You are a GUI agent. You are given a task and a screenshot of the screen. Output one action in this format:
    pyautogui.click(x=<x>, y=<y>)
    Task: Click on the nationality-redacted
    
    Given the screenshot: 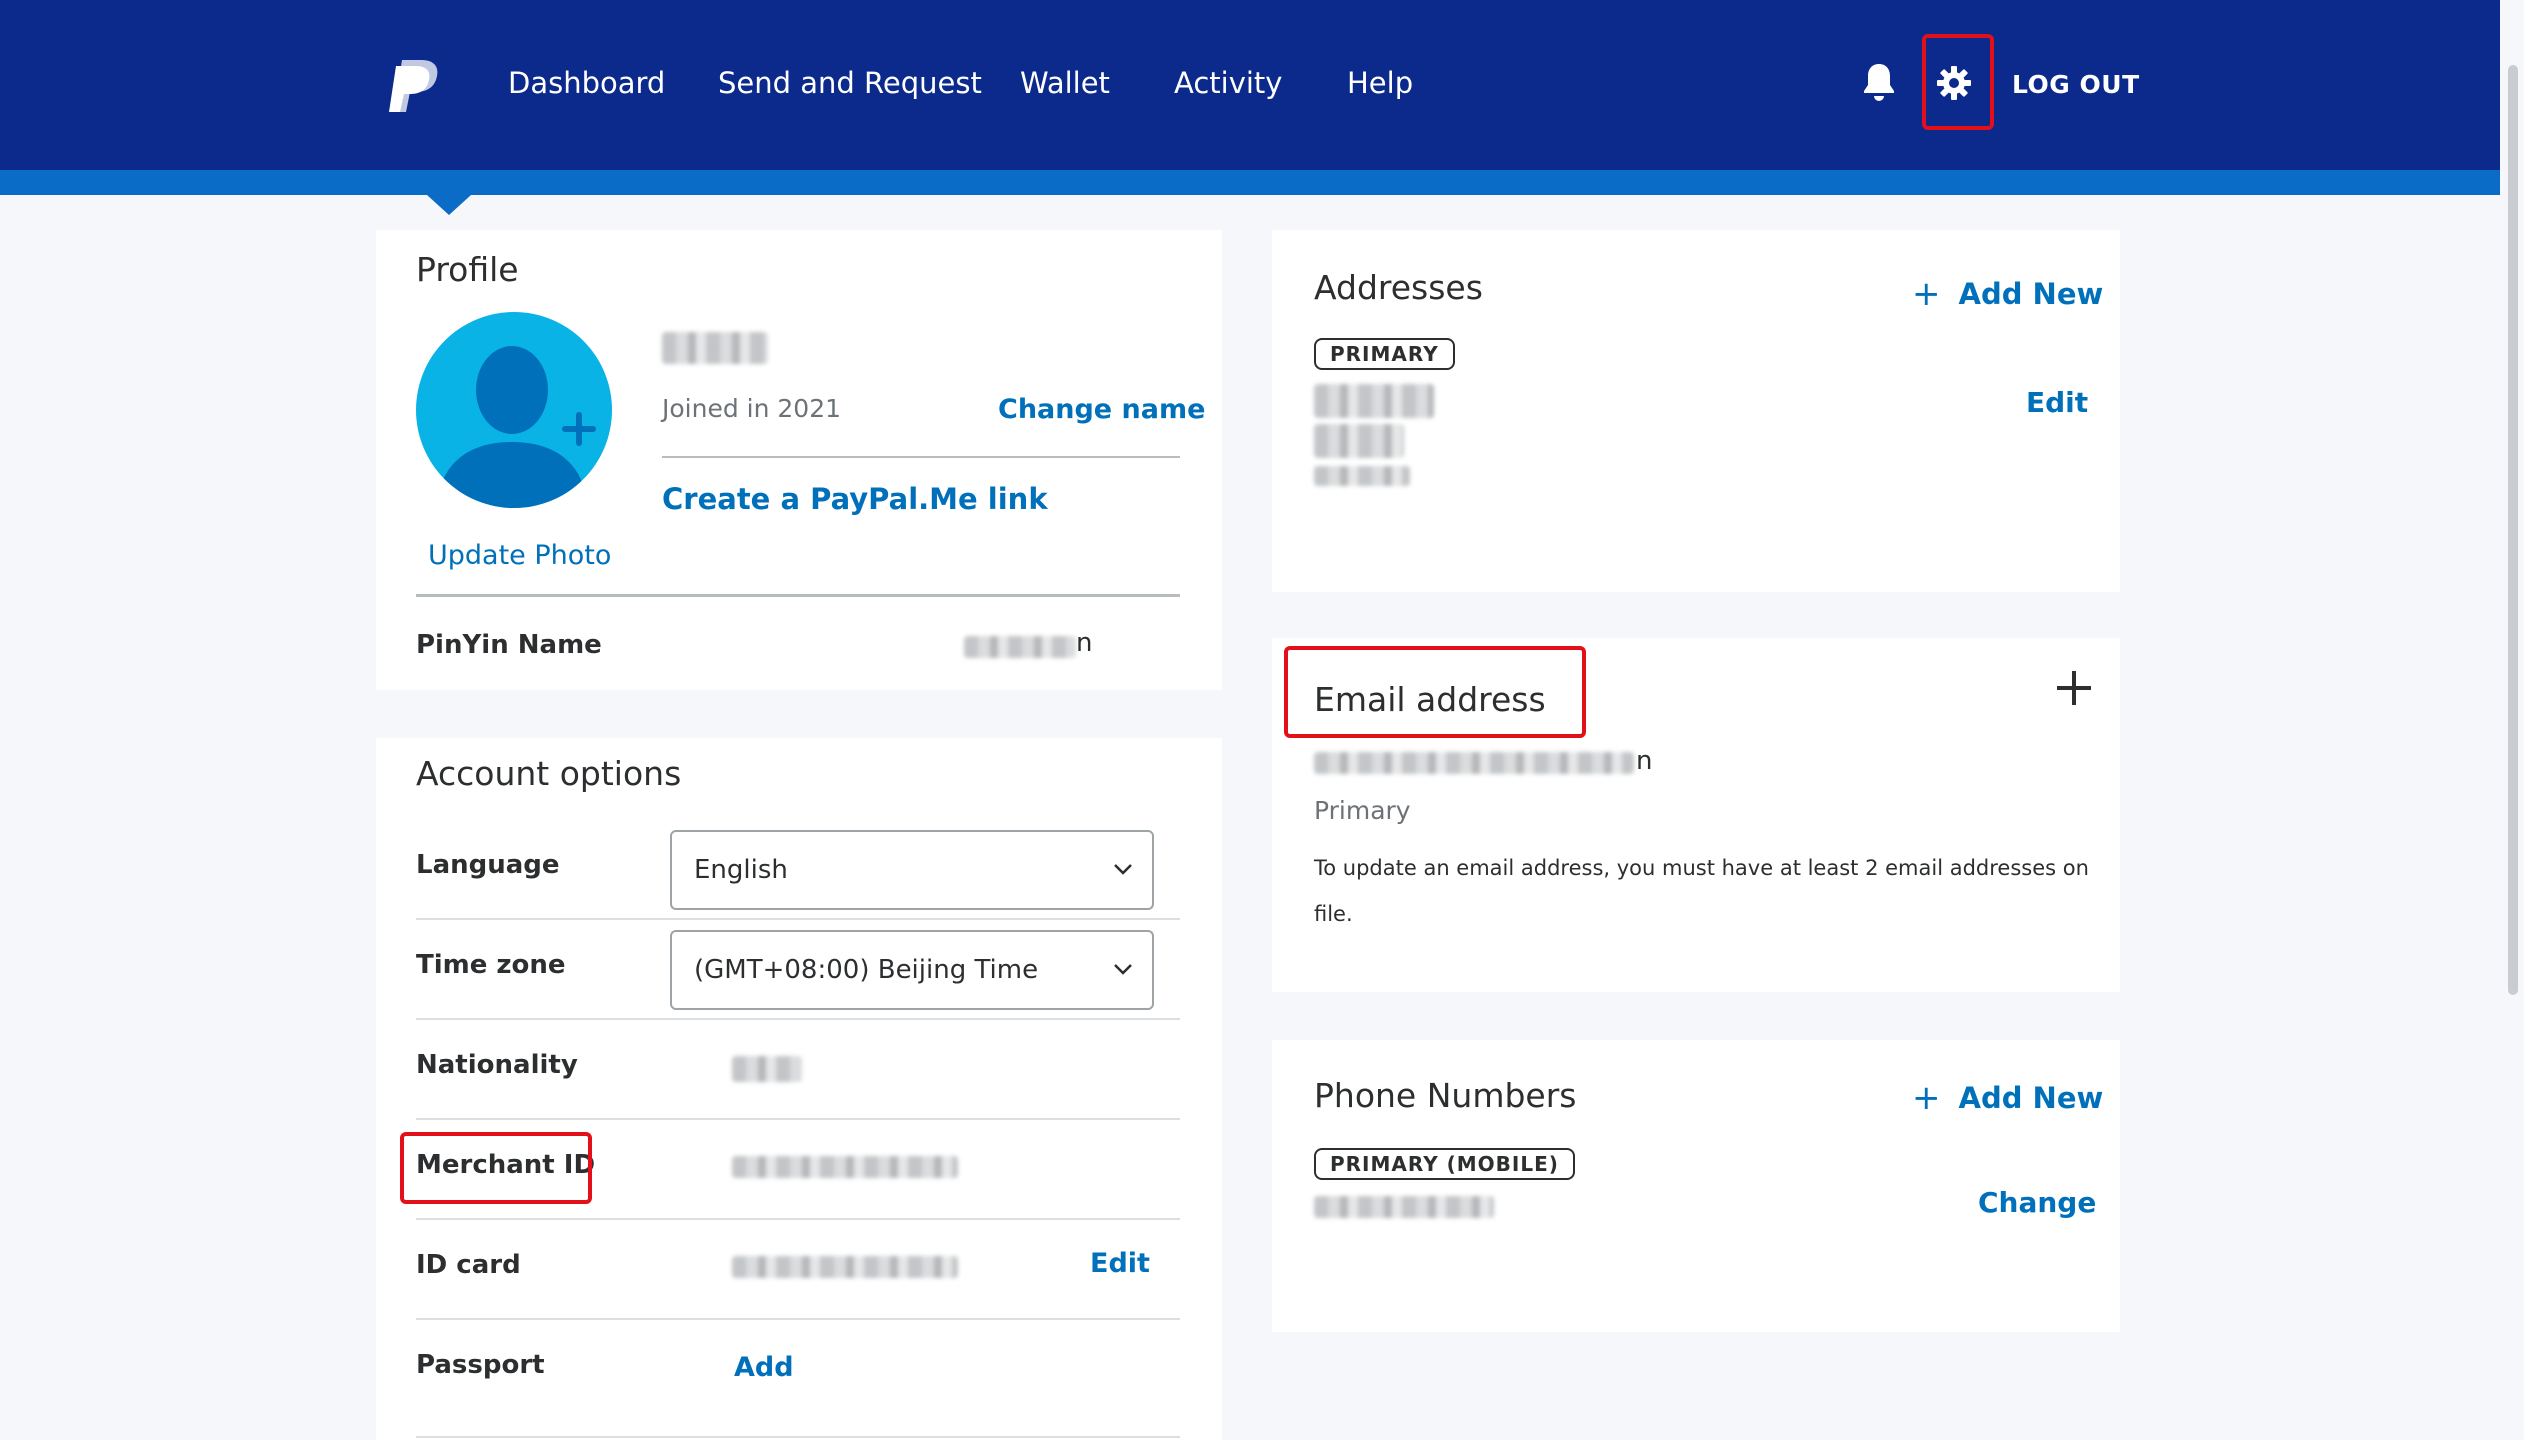 What is the action you would take?
    pyautogui.click(x=767, y=1069)
    